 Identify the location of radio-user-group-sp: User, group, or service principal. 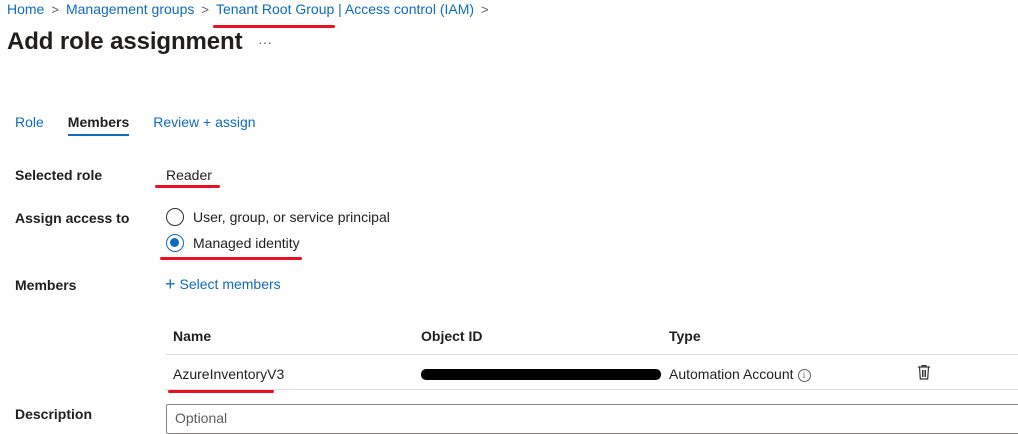
(278, 217).